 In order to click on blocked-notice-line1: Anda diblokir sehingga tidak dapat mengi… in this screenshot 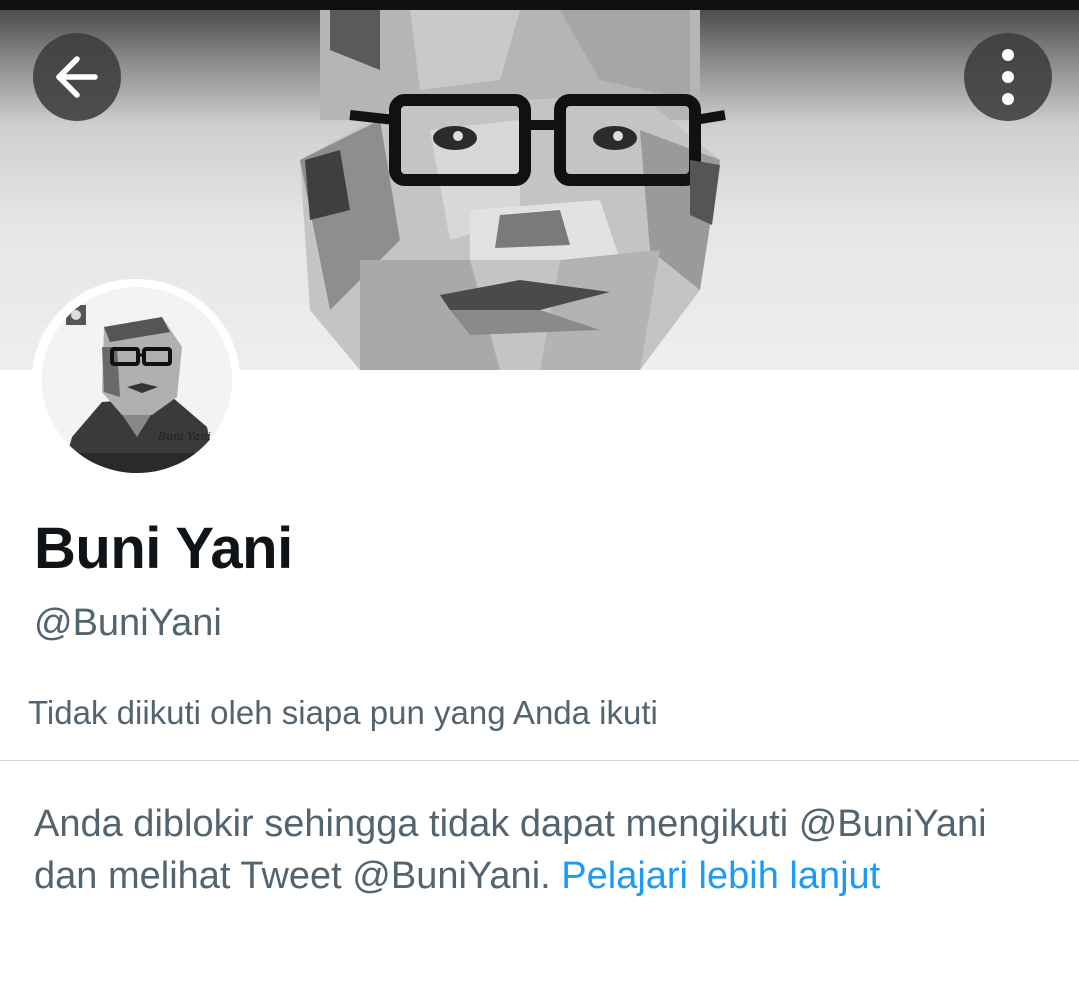, I will do `click(411, 824)`.